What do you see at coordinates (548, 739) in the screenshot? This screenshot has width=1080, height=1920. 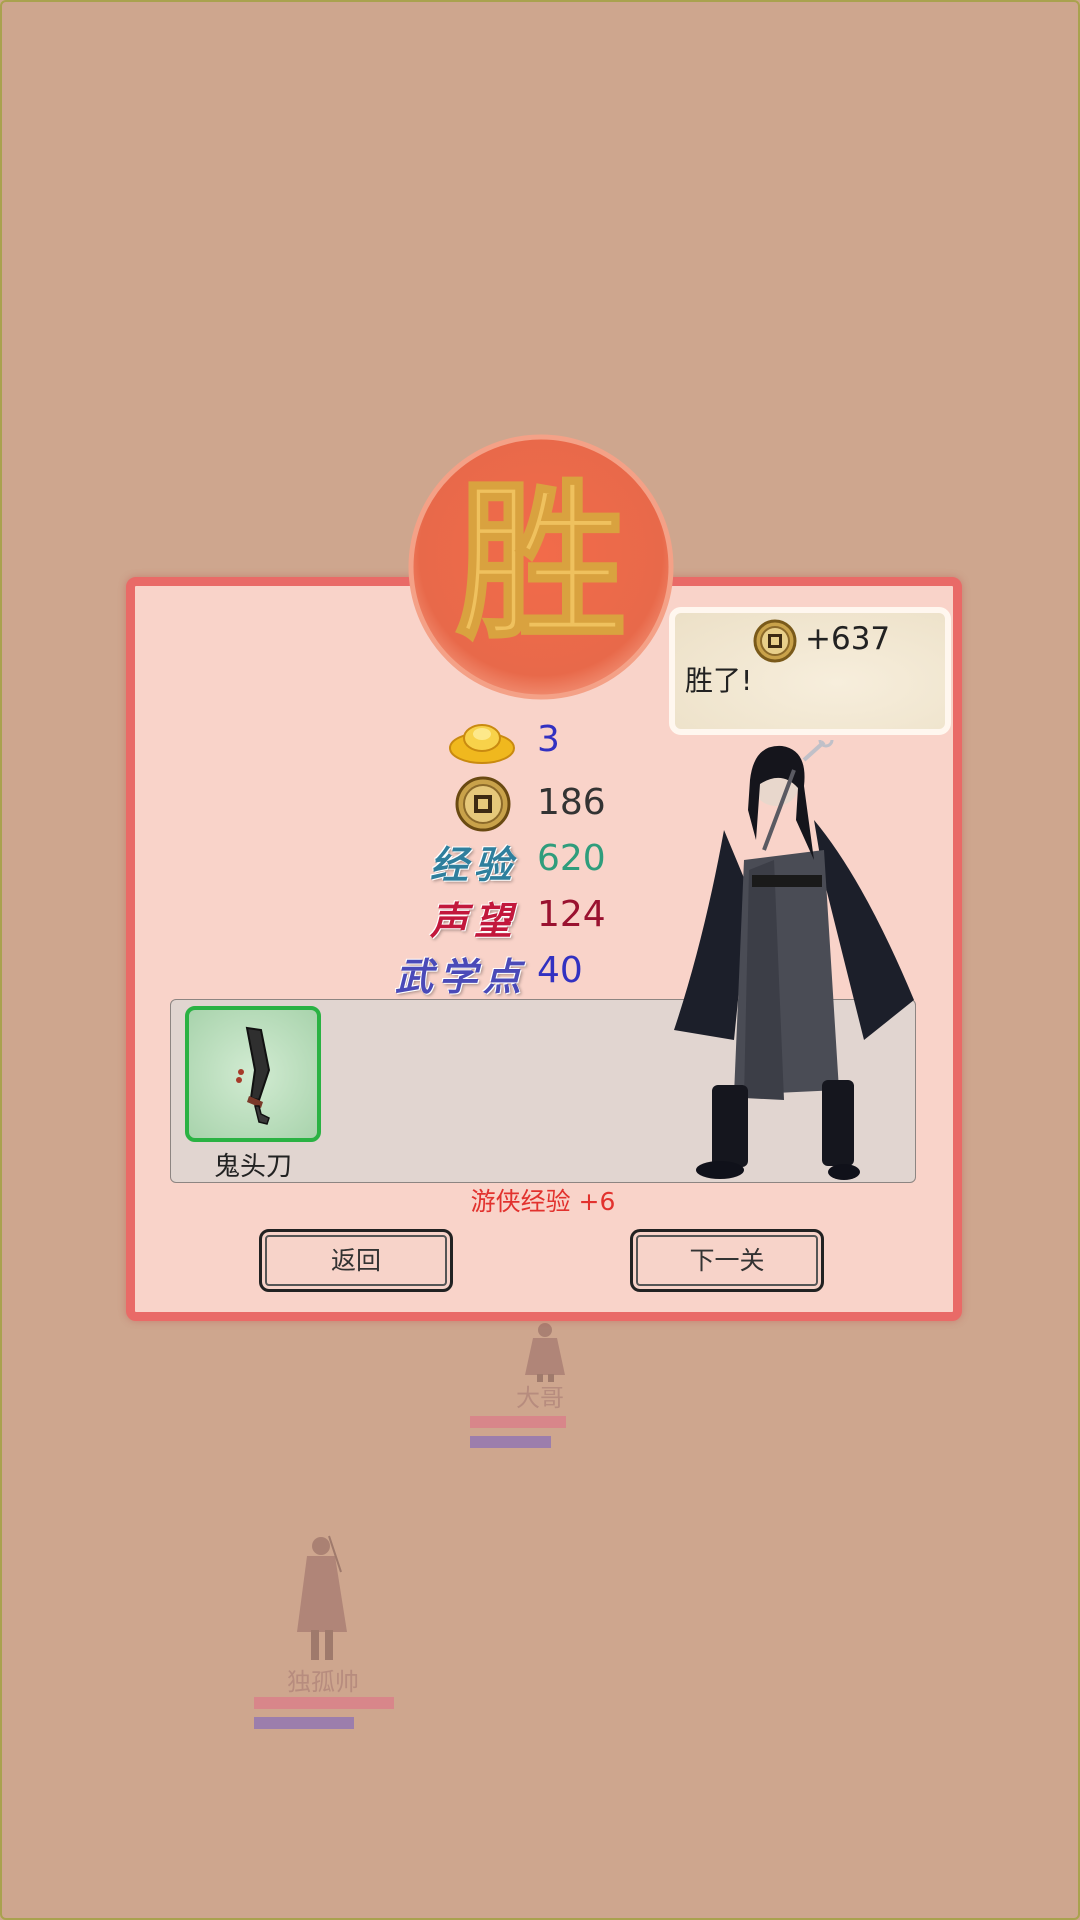 I see `gold-ingot-value: 3` at bounding box center [548, 739].